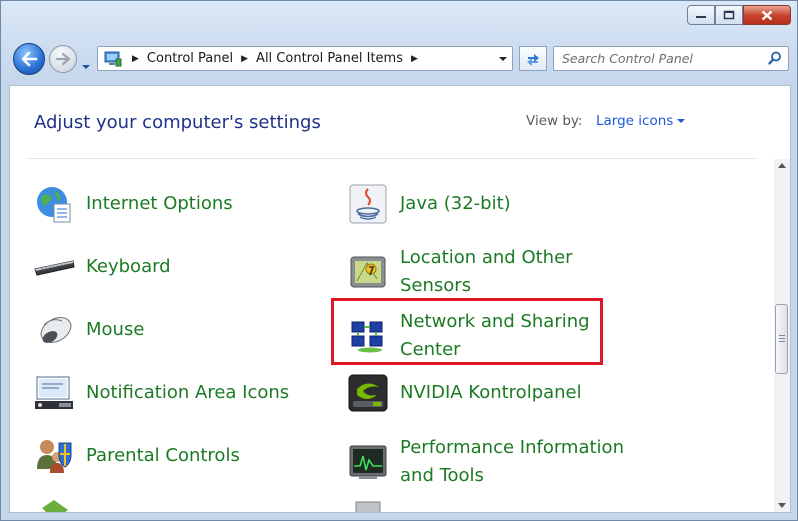 This screenshot has height=521, width=798. Describe the element at coordinates (515, 393) in the screenshot. I see `item-label: NVIDIA Kontrolpanel` at that location.